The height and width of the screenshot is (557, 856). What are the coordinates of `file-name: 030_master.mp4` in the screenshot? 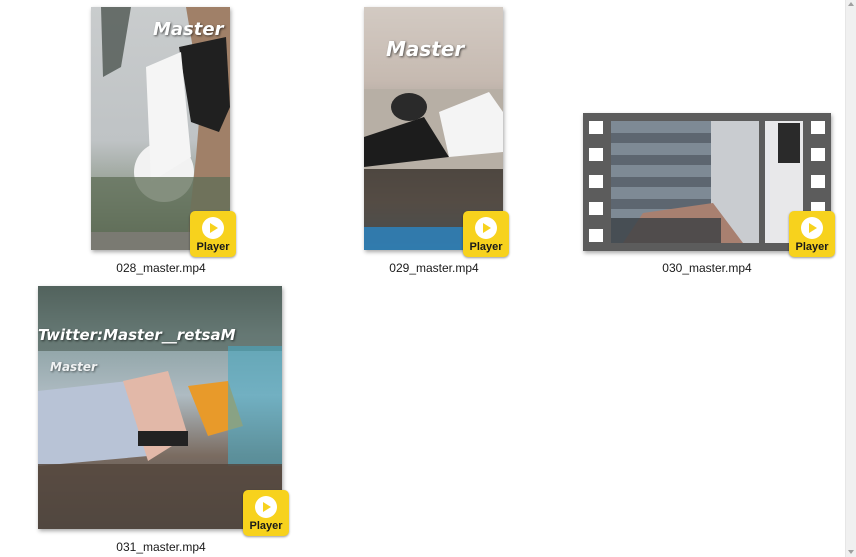 It's located at (707, 268).